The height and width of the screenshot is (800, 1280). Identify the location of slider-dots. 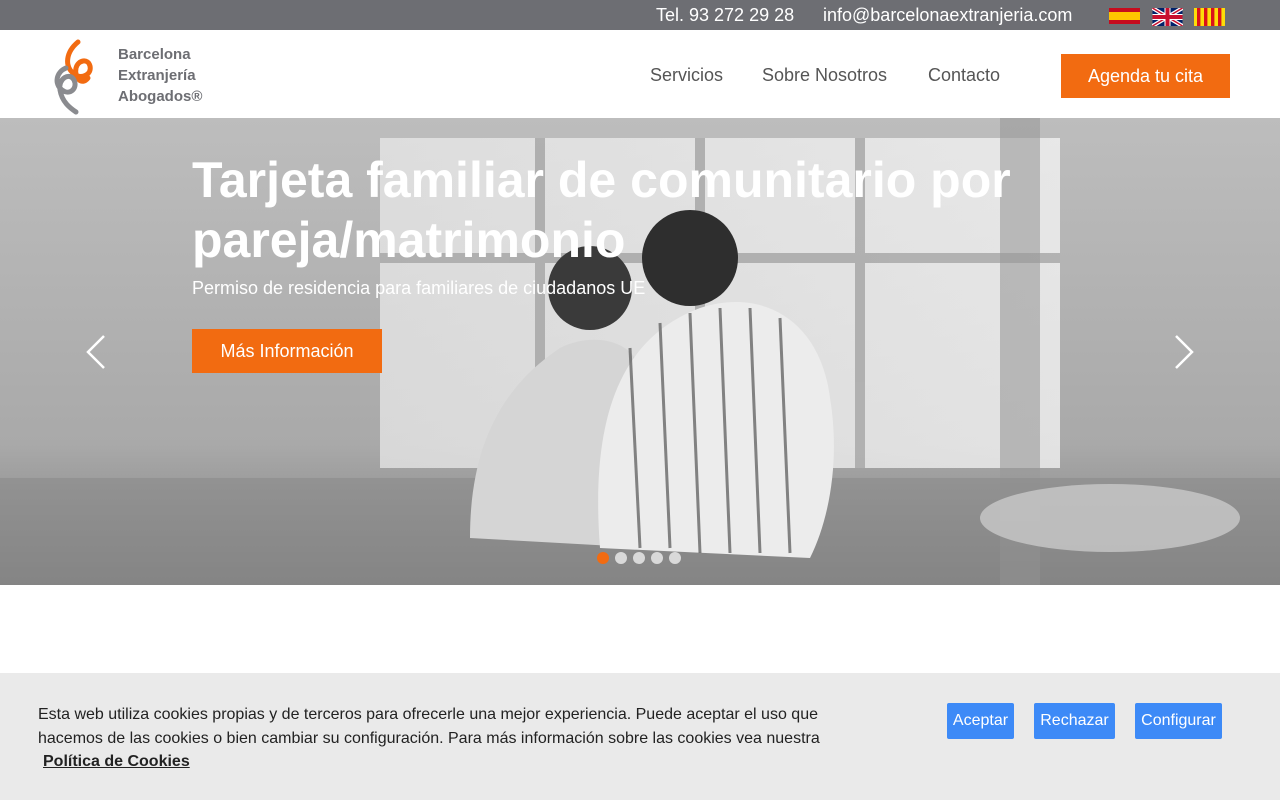
(642, 559).